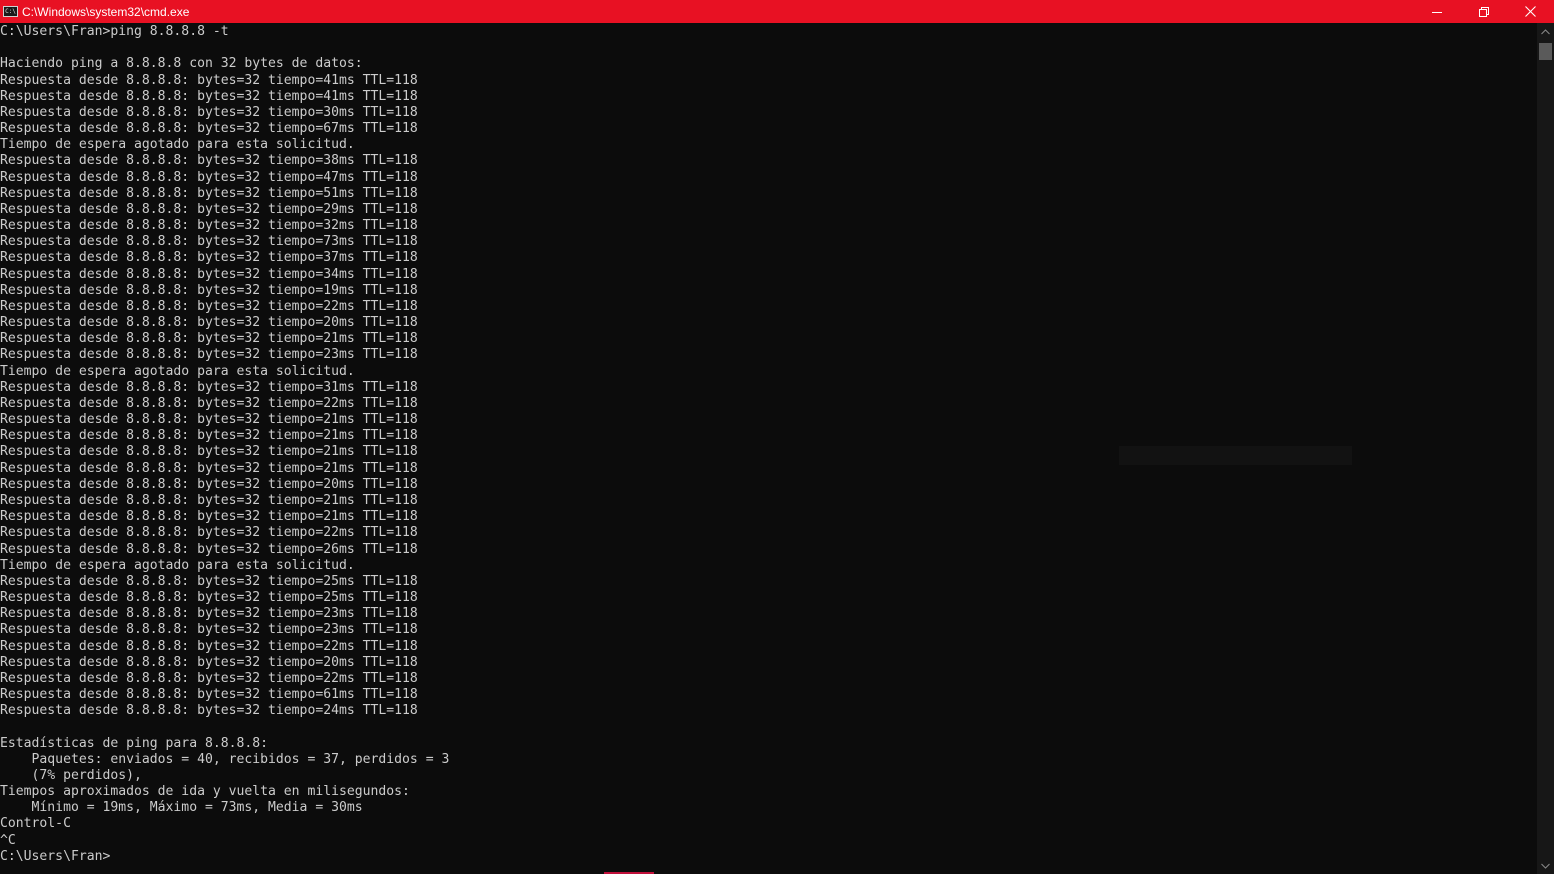  Describe the element at coordinates (35, 824) in the screenshot. I see `console-line: Control-C` at that location.